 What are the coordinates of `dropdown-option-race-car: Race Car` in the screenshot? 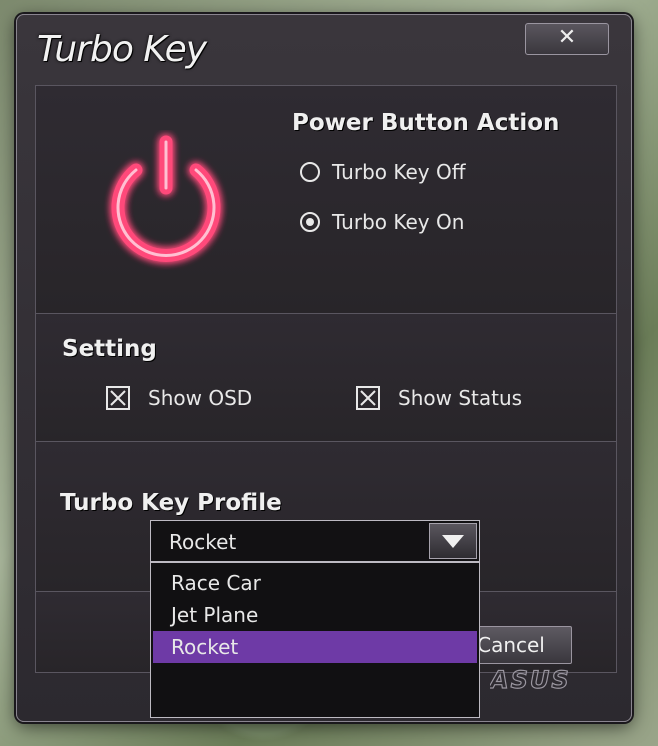 It's located at (315, 583).